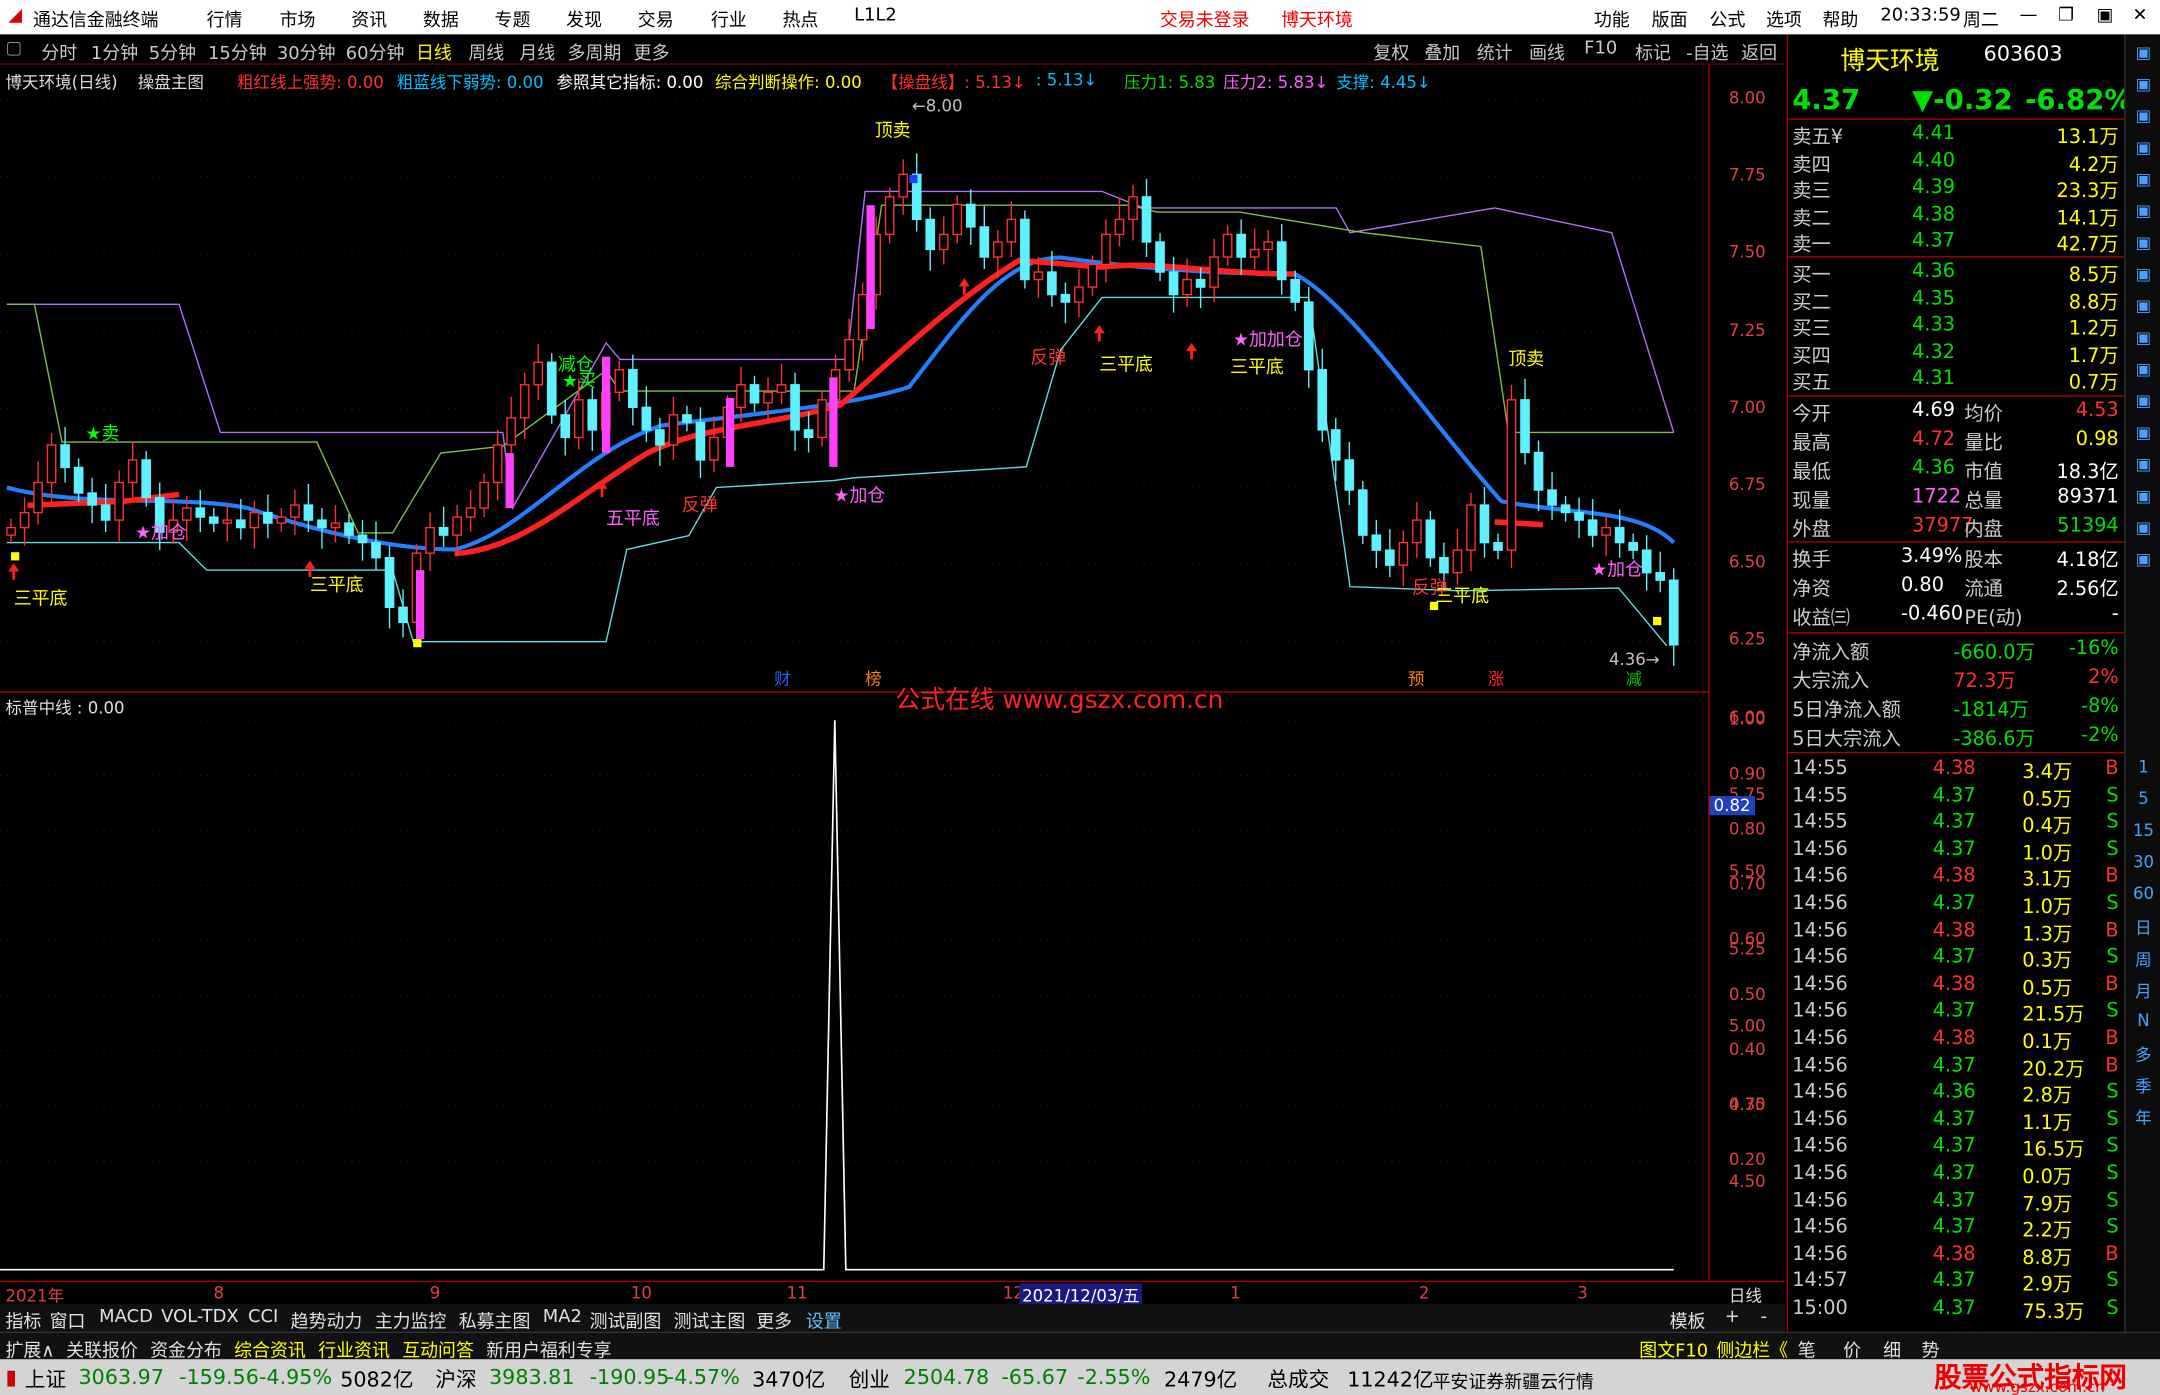  Describe the element at coordinates (782, 676) in the screenshot. I see `event-mark: 财` at that location.